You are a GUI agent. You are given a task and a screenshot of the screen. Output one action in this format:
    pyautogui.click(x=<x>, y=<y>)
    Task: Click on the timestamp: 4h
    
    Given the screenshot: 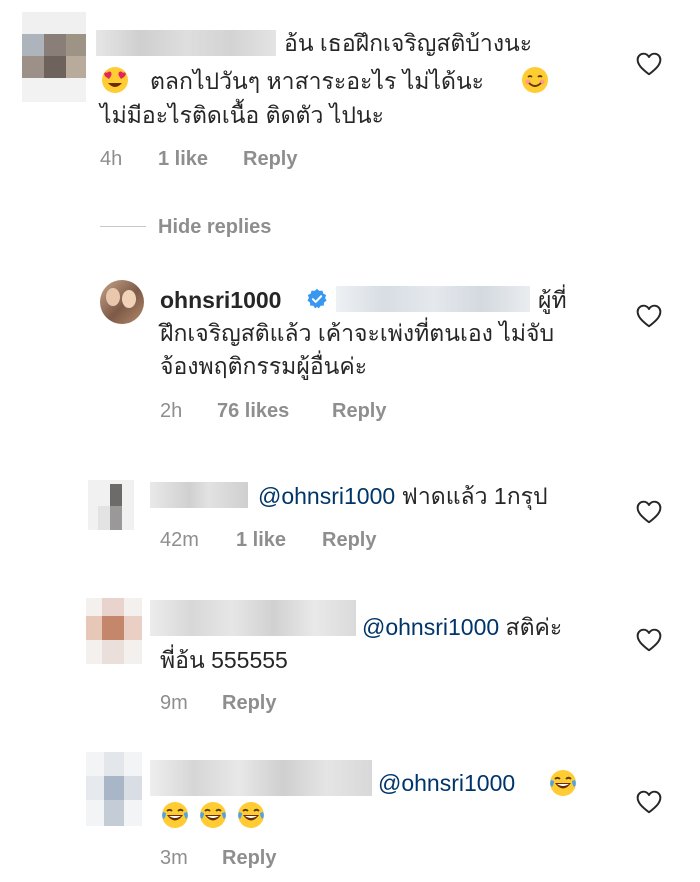 What is the action you would take?
    pyautogui.click(x=111, y=159)
    